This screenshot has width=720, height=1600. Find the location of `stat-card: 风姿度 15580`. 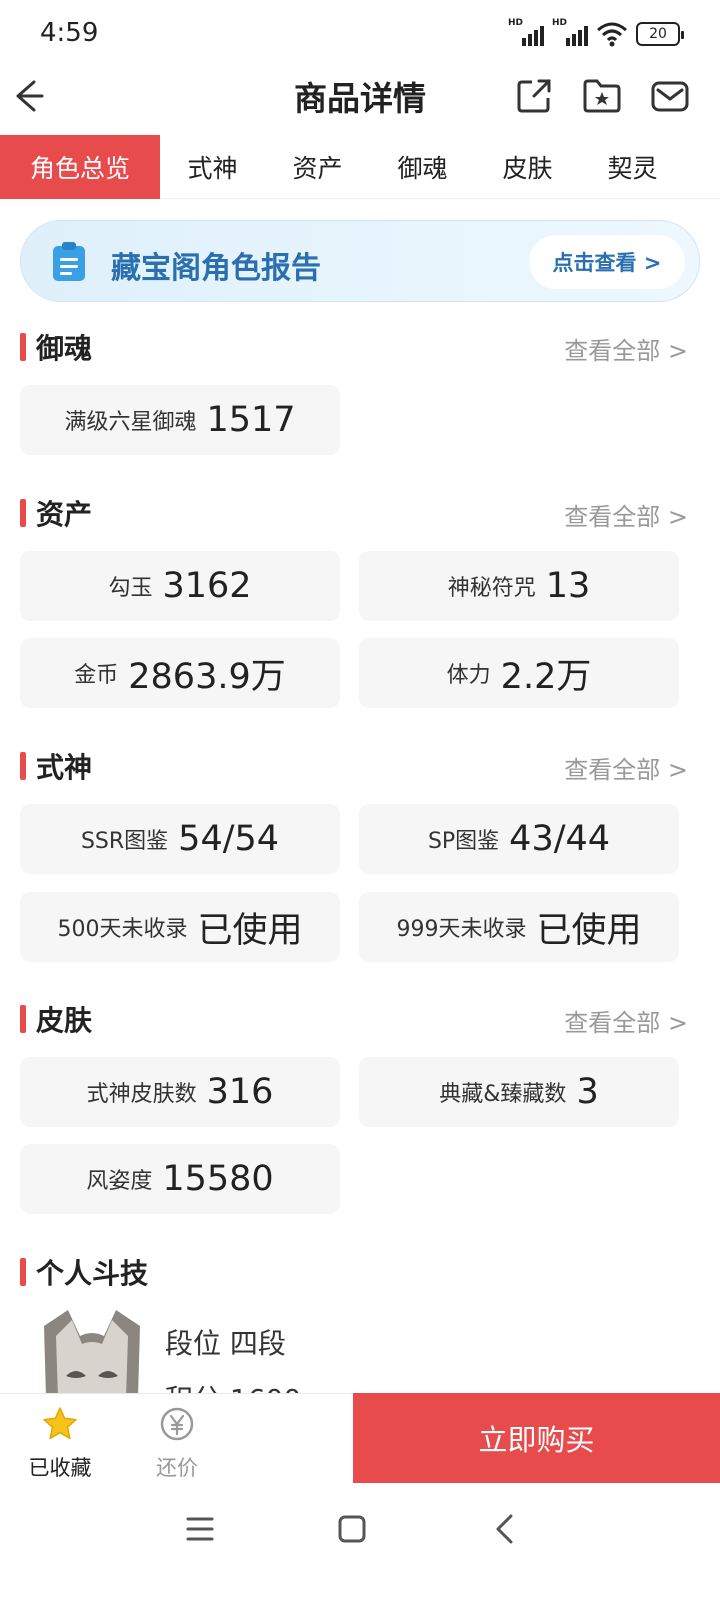

stat-card: 风姿度 15580 is located at coordinates (180, 1179).